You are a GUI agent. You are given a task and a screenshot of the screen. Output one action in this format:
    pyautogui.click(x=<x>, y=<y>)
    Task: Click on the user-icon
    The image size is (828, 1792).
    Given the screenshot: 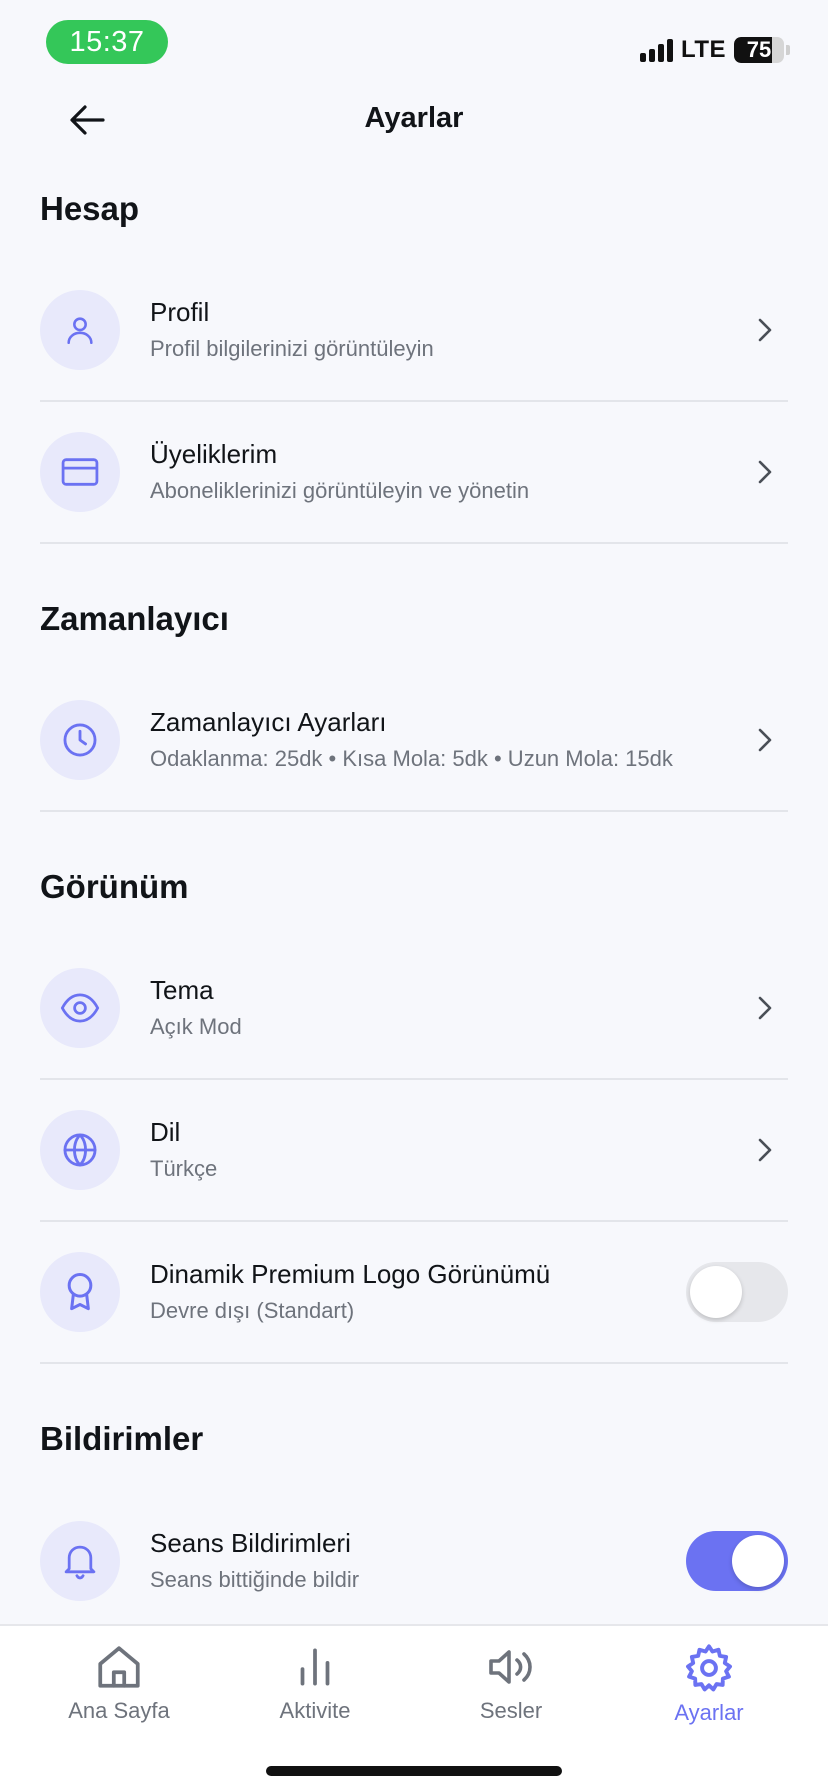 What is the action you would take?
    pyautogui.click(x=80, y=331)
    